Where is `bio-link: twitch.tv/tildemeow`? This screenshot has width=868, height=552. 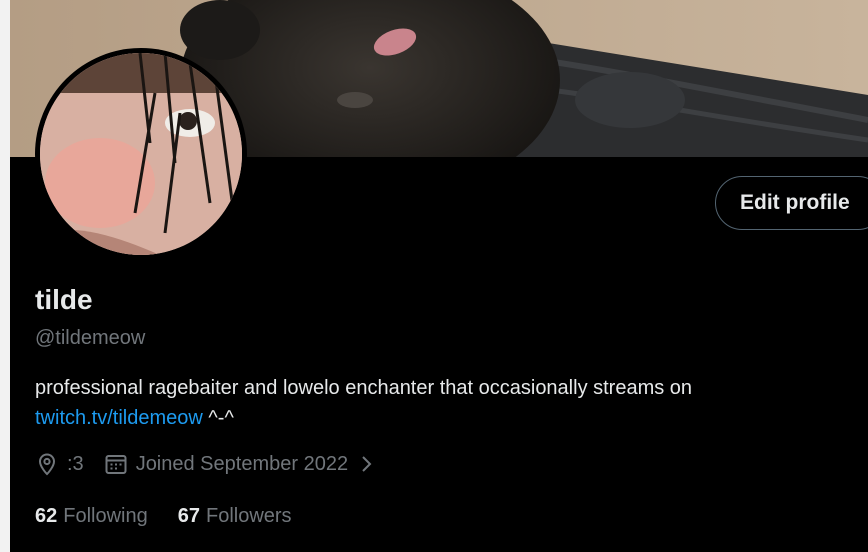
bio-link: twitch.tv/tildemeow is located at coordinates (119, 418).